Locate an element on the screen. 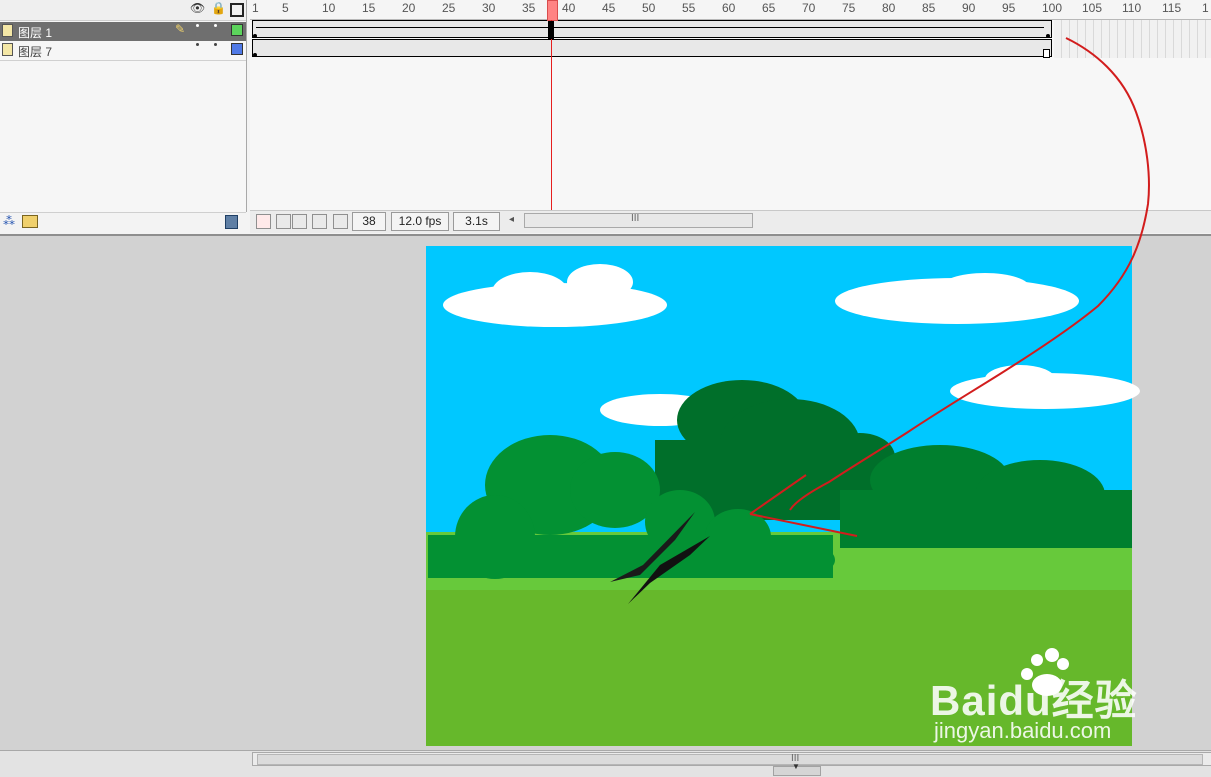  panel-collapse-button: ▼ is located at coordinates (797, 769).